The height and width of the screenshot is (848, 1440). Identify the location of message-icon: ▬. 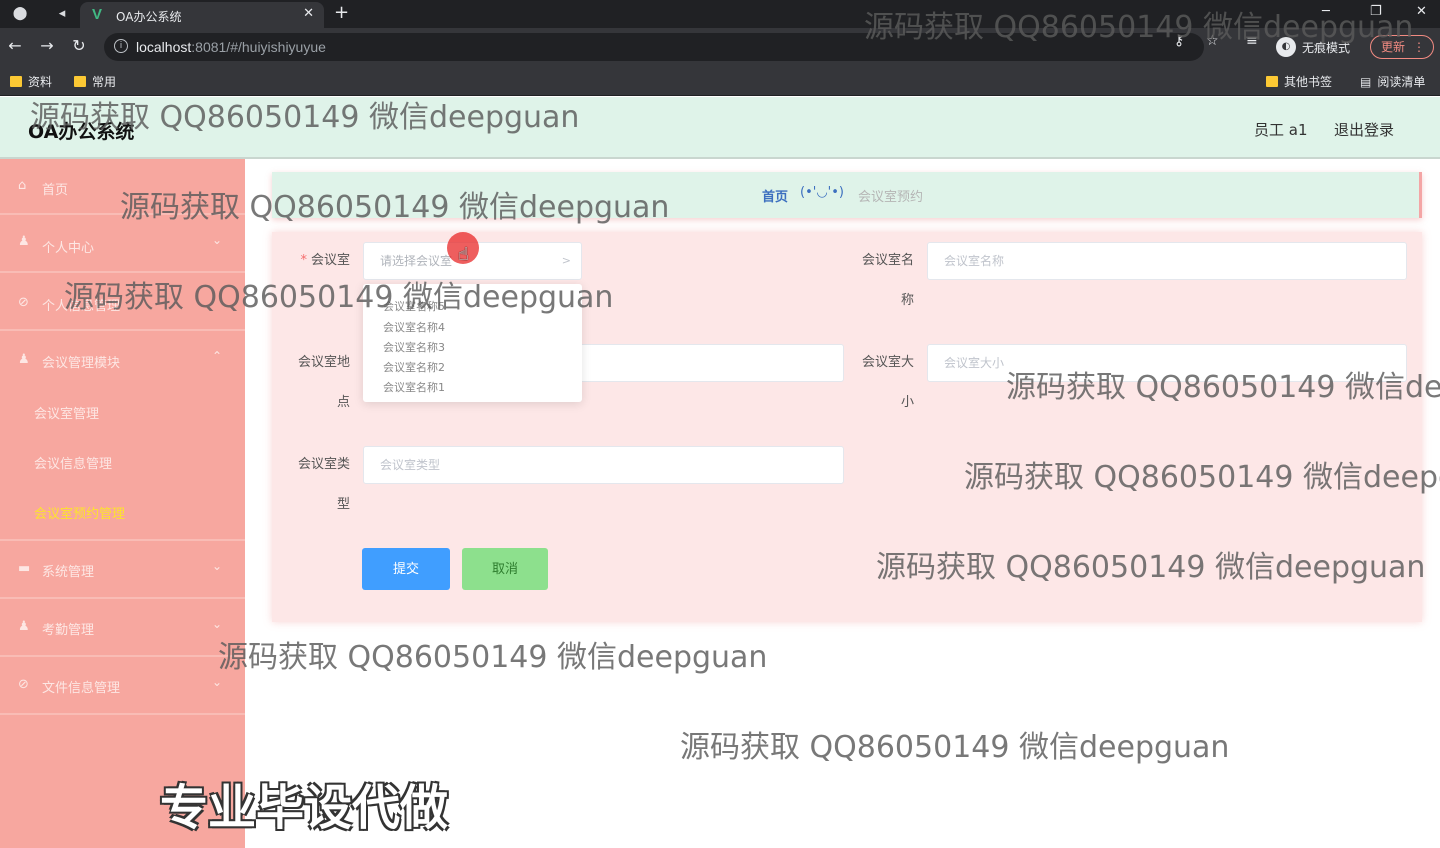
(24, 568).